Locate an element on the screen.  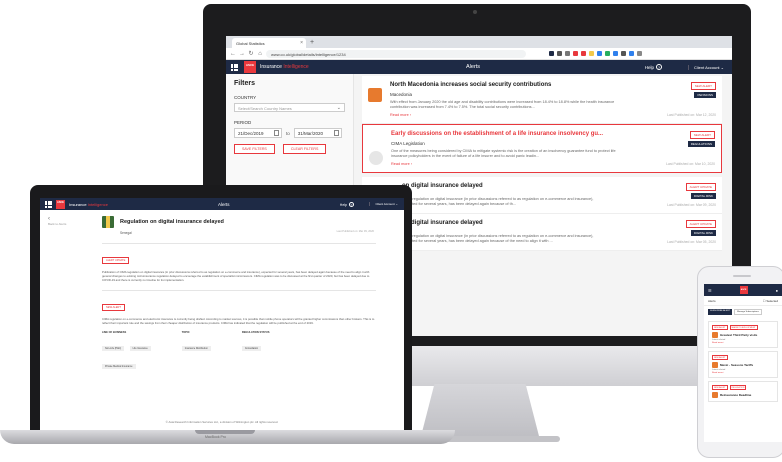
alert-topic-badge: DIGITAL RISK is located at coordinates (703, 196).